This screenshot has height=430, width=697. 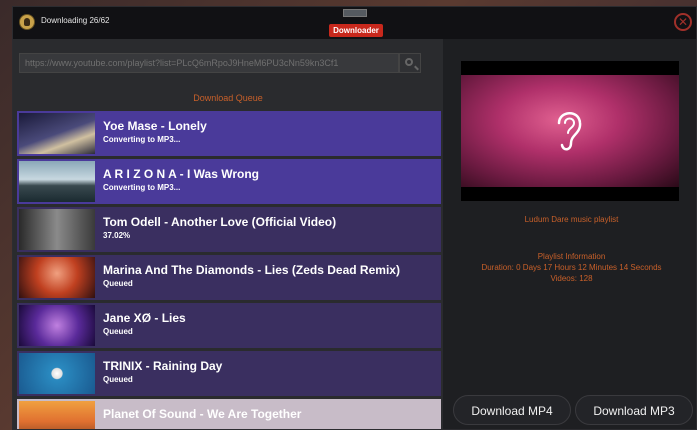 I want to click on queue-item-title: Planet Of Sound - We Are Together, so click(x=202, y=414).